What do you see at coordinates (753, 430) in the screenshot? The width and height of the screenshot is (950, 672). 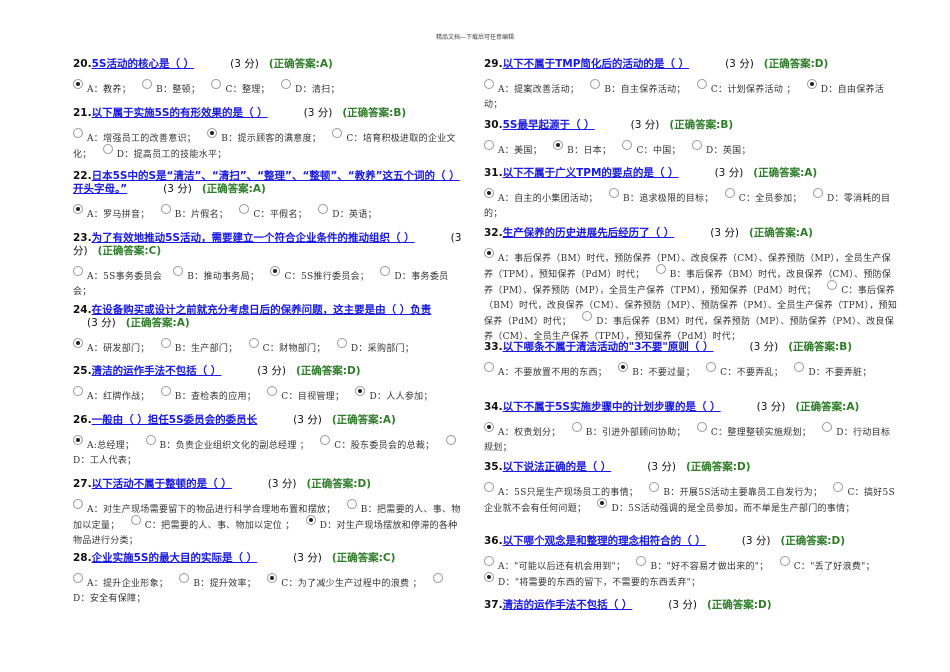 I see `option-c: C：整理整顿实施规划；` at bounding box center [753, 430].